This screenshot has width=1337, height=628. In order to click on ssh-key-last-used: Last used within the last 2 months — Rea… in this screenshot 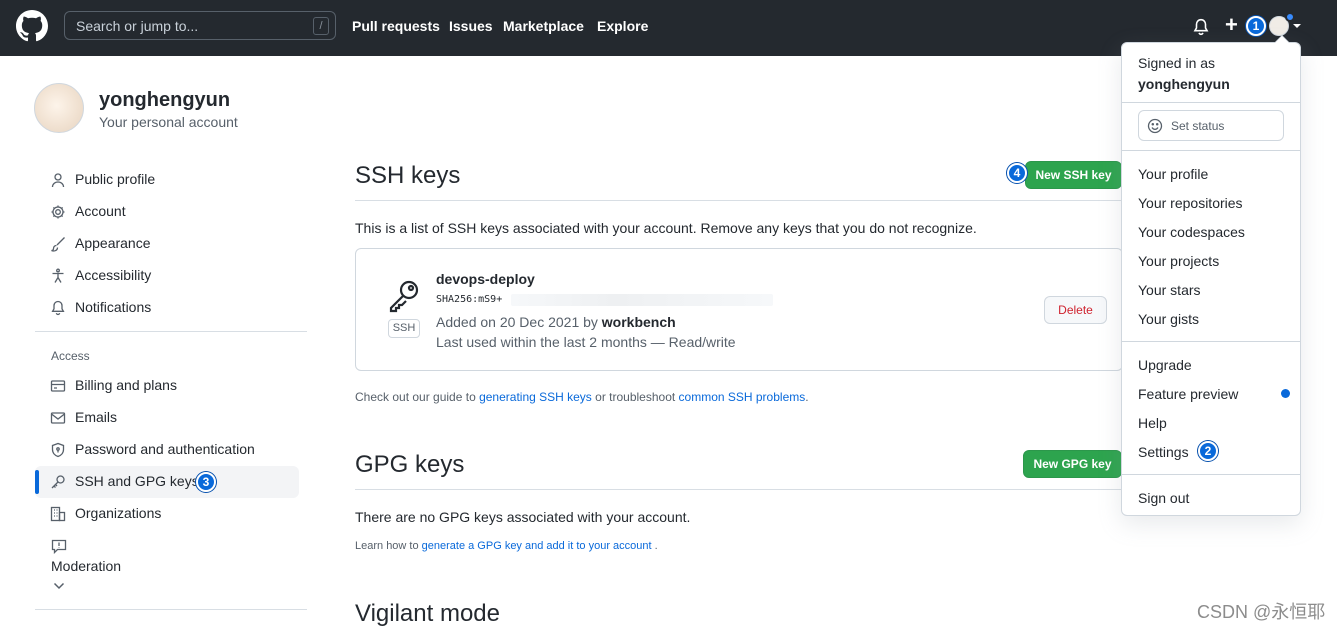, I will do `click(586, 342)`.